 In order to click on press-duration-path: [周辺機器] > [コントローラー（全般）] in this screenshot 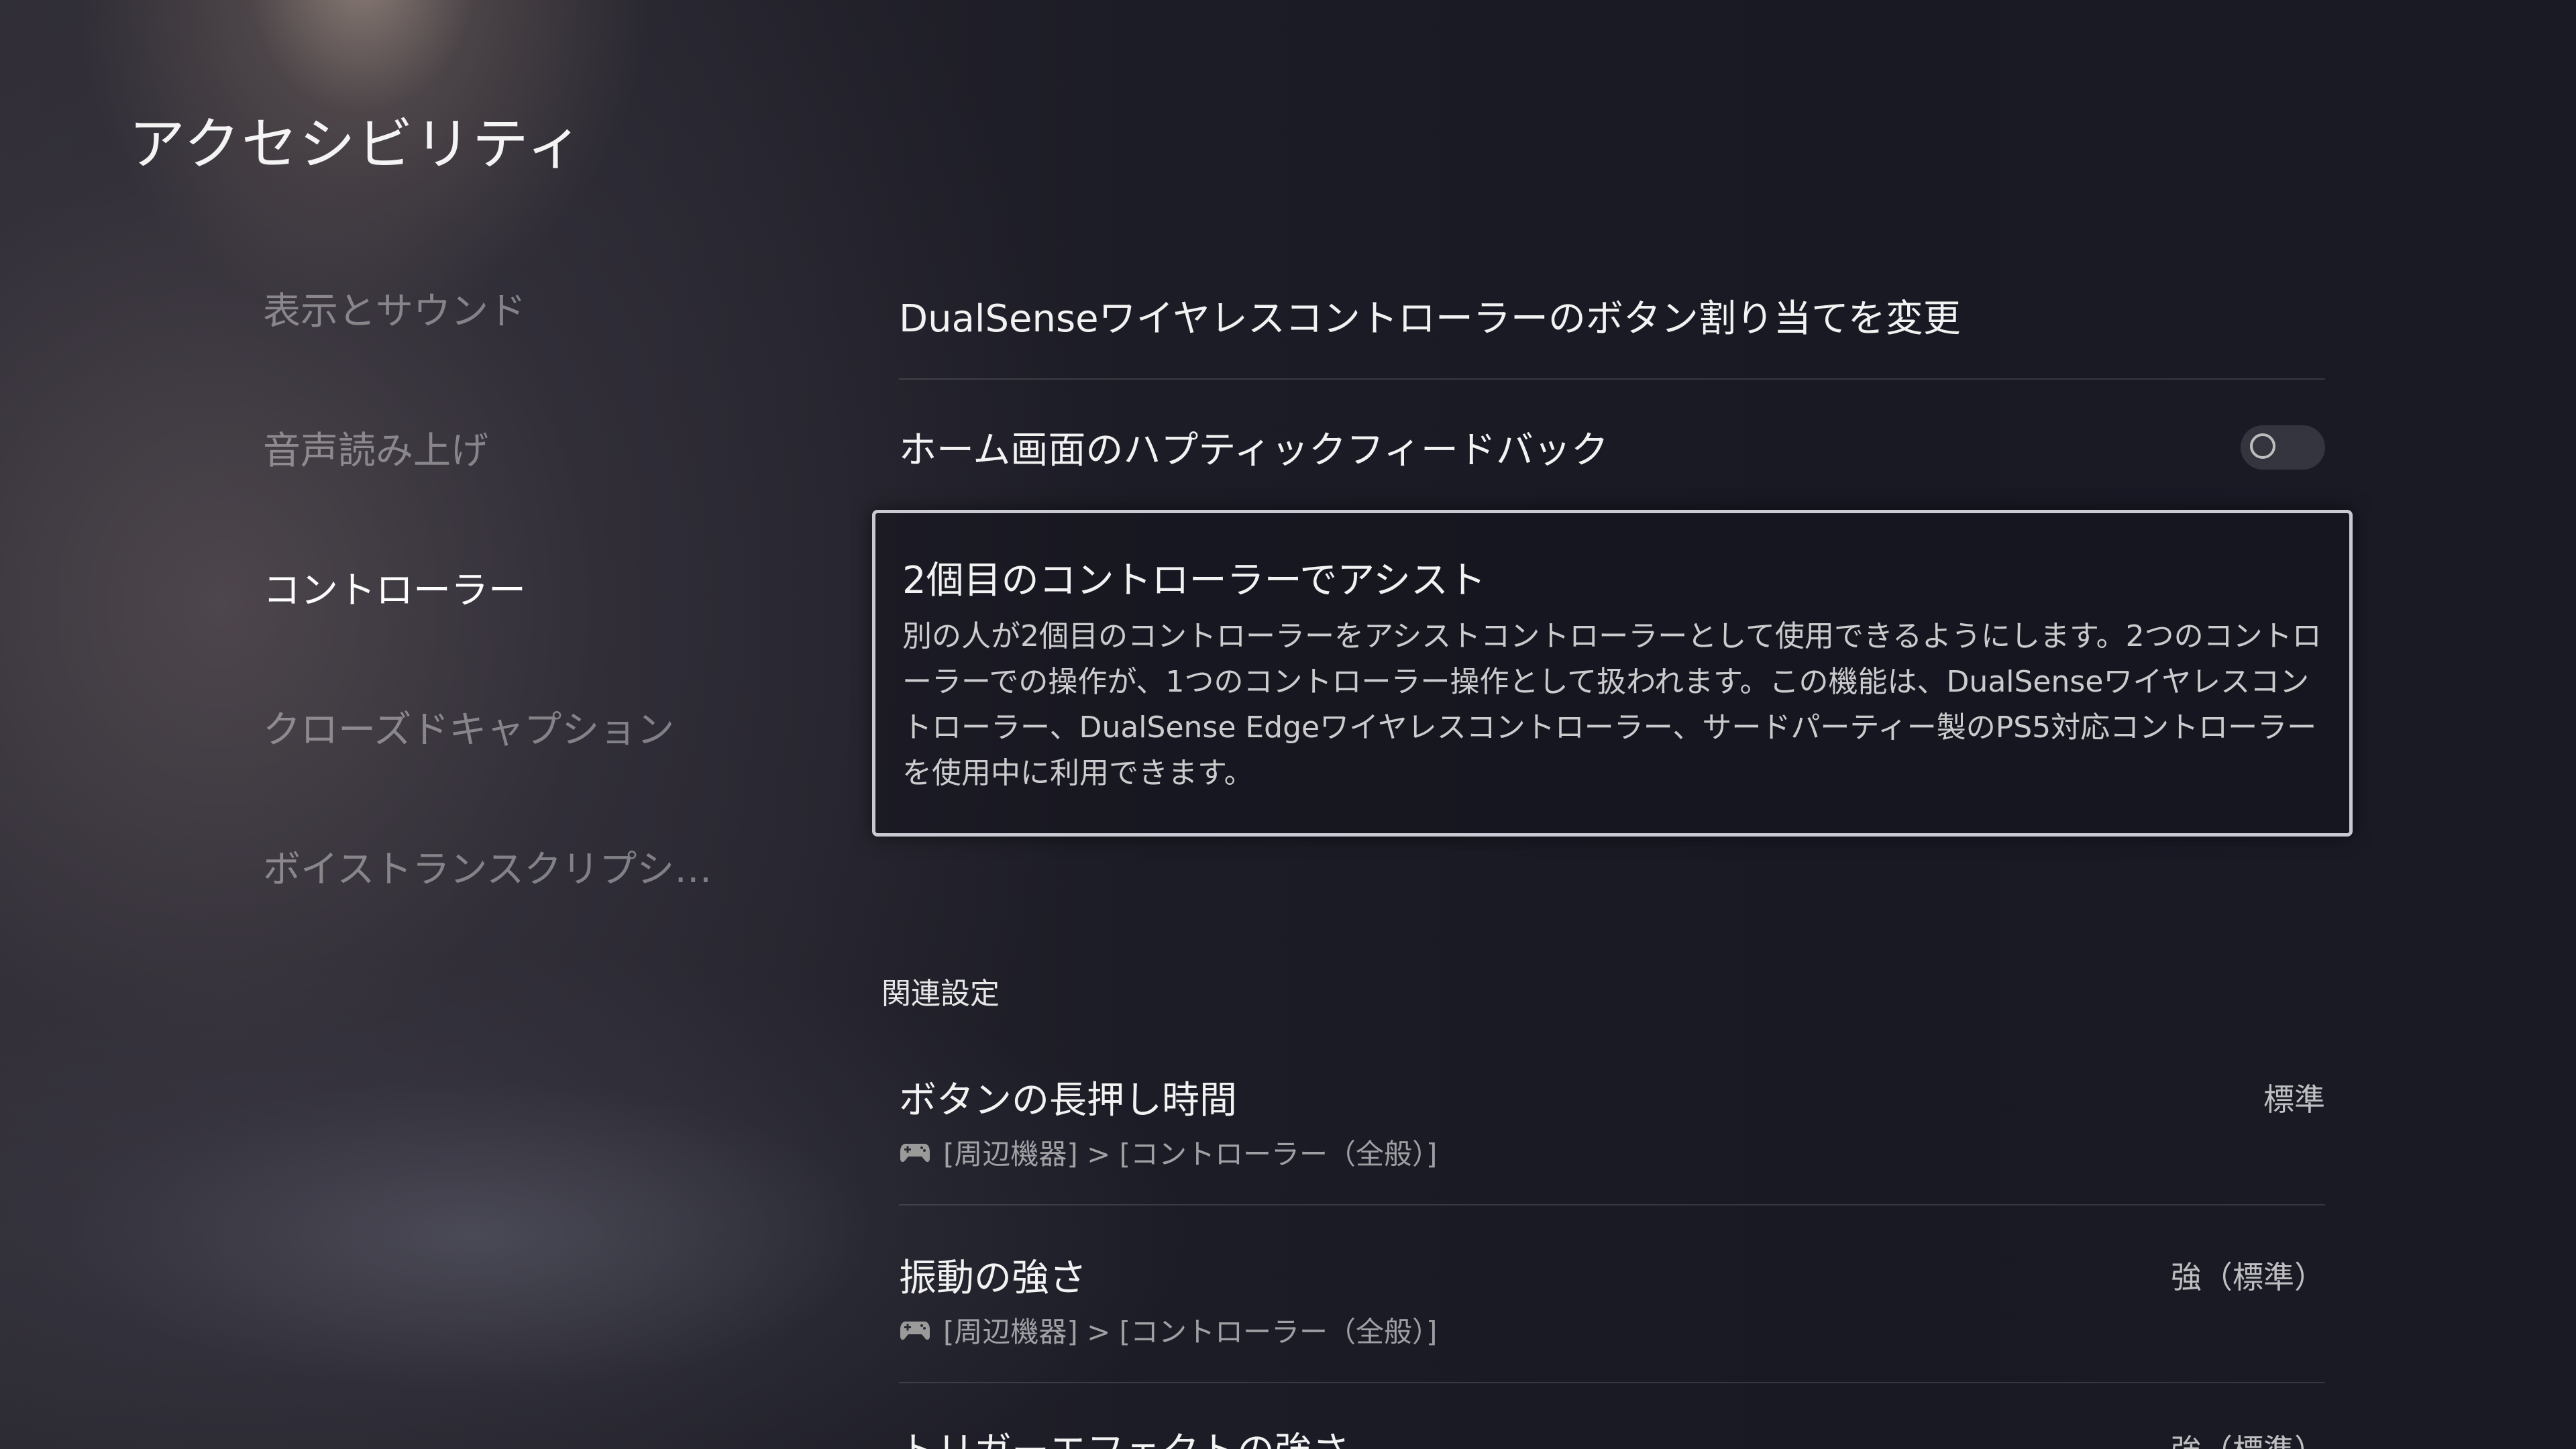, I will do `click(1168, 1152)`.